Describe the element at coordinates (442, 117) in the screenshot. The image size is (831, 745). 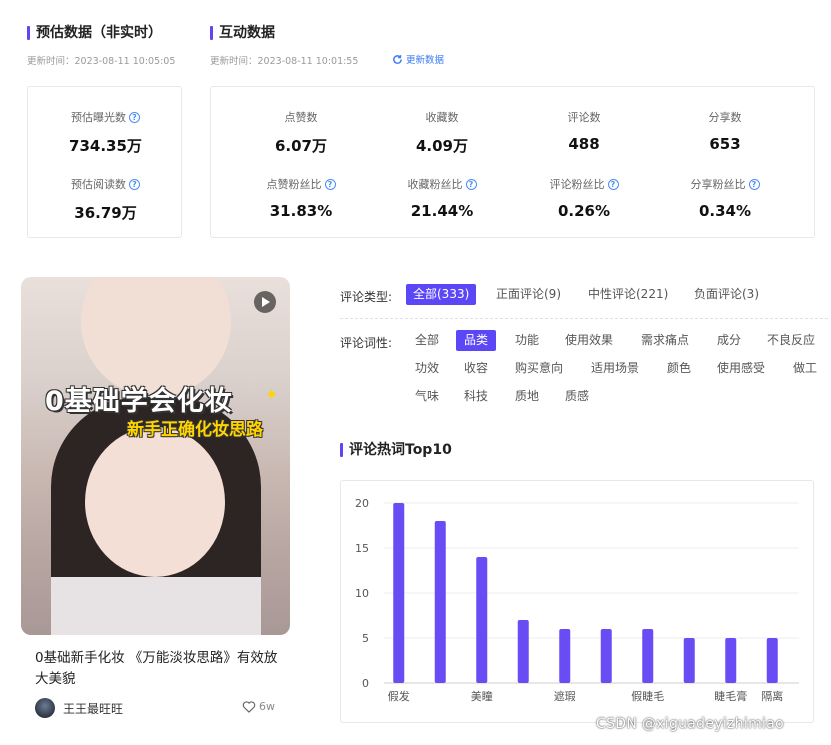
I see `metric-label: 收藏数` at that location.